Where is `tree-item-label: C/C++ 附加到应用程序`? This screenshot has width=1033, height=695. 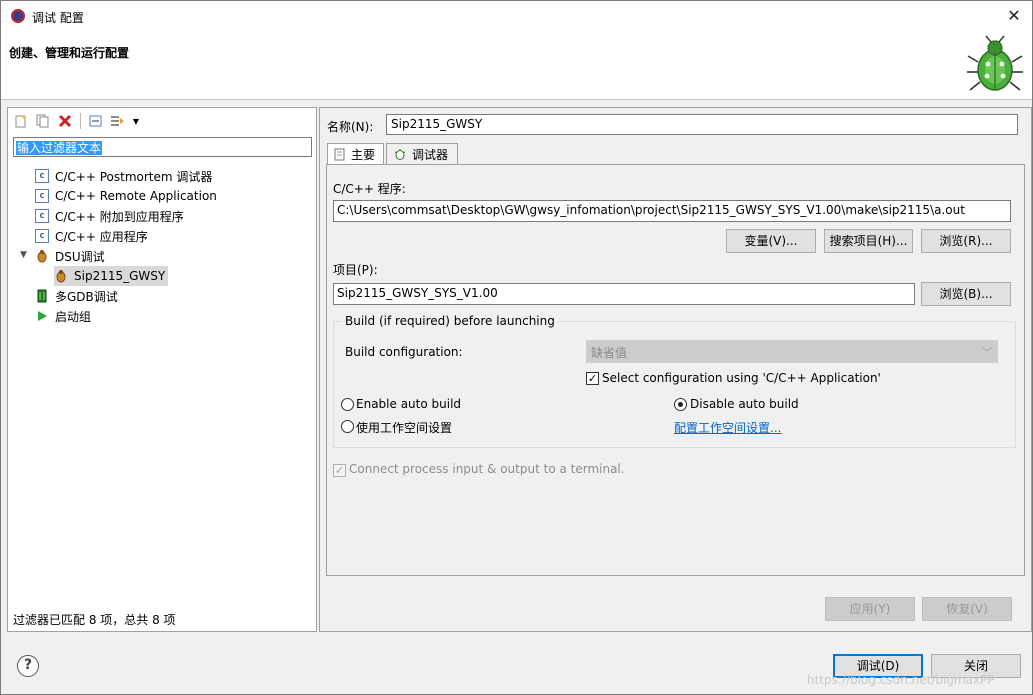 tree-item-label: C/C++ 附加到应用程序 is located at coordinates (119, 216).